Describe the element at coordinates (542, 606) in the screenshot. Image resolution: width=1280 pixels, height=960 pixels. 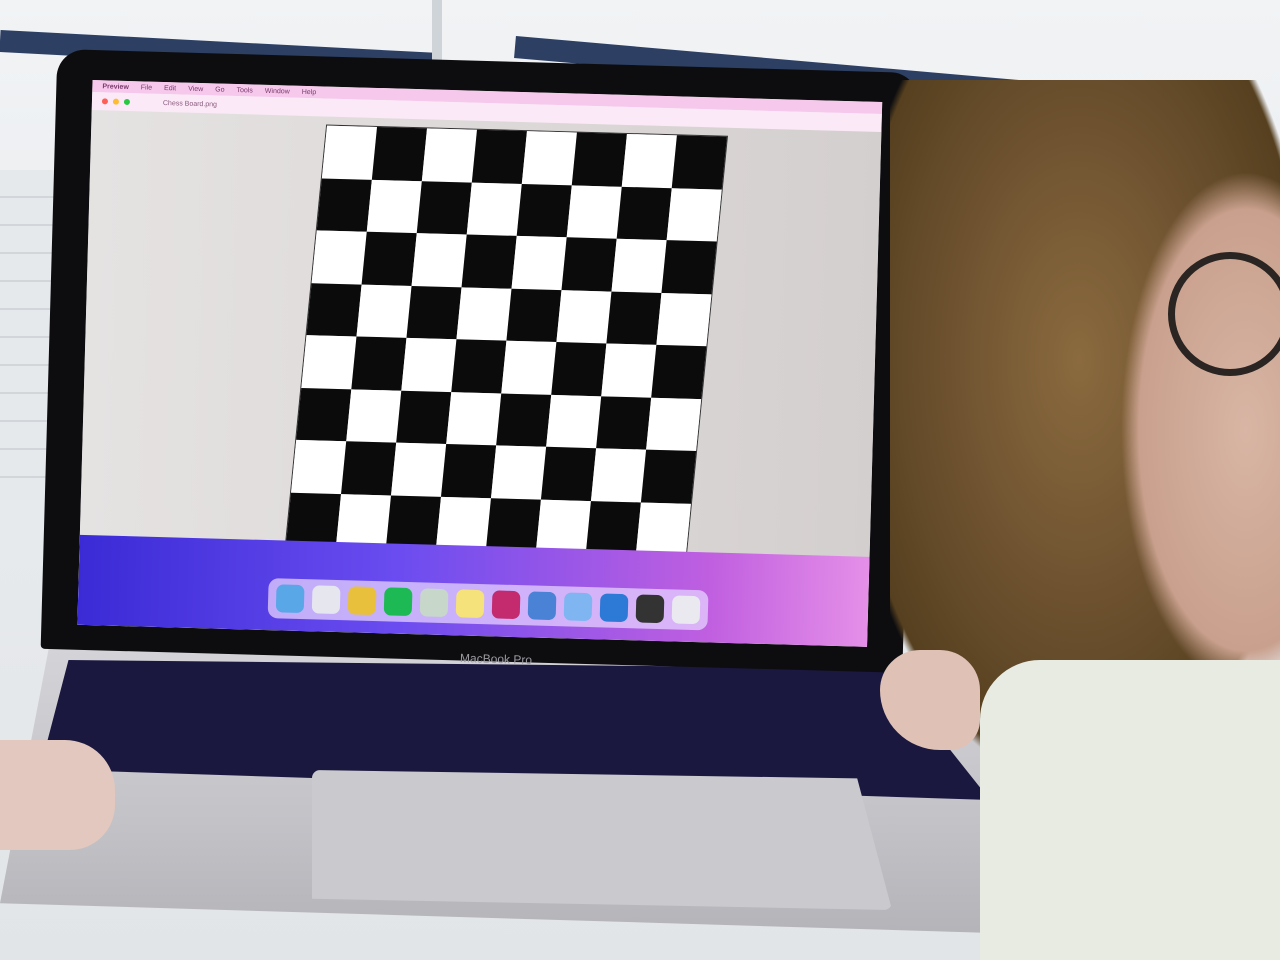
I see `android-studio-icon` at that location.